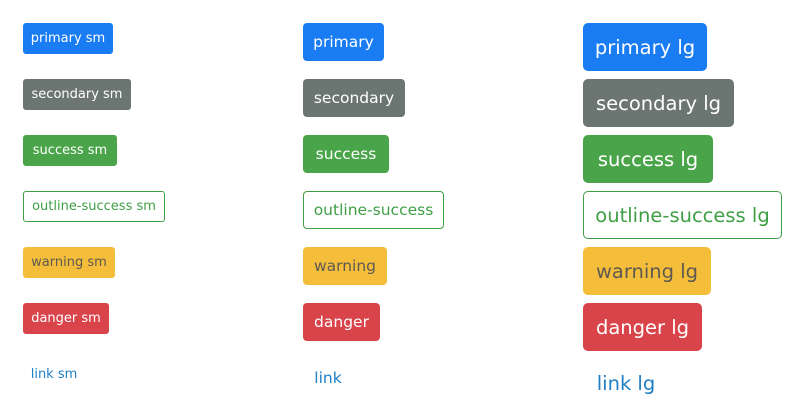  Describe the element at coordinates (642, 327) in the screenshot. I see `danger-lg-button: danger lg` at that location.